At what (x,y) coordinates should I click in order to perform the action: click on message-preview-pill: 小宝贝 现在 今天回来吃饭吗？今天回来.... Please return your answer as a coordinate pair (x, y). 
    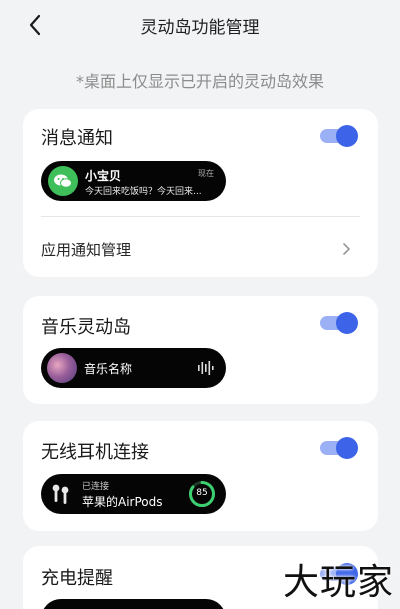
    Looking at the image, I should click on (133, 181).